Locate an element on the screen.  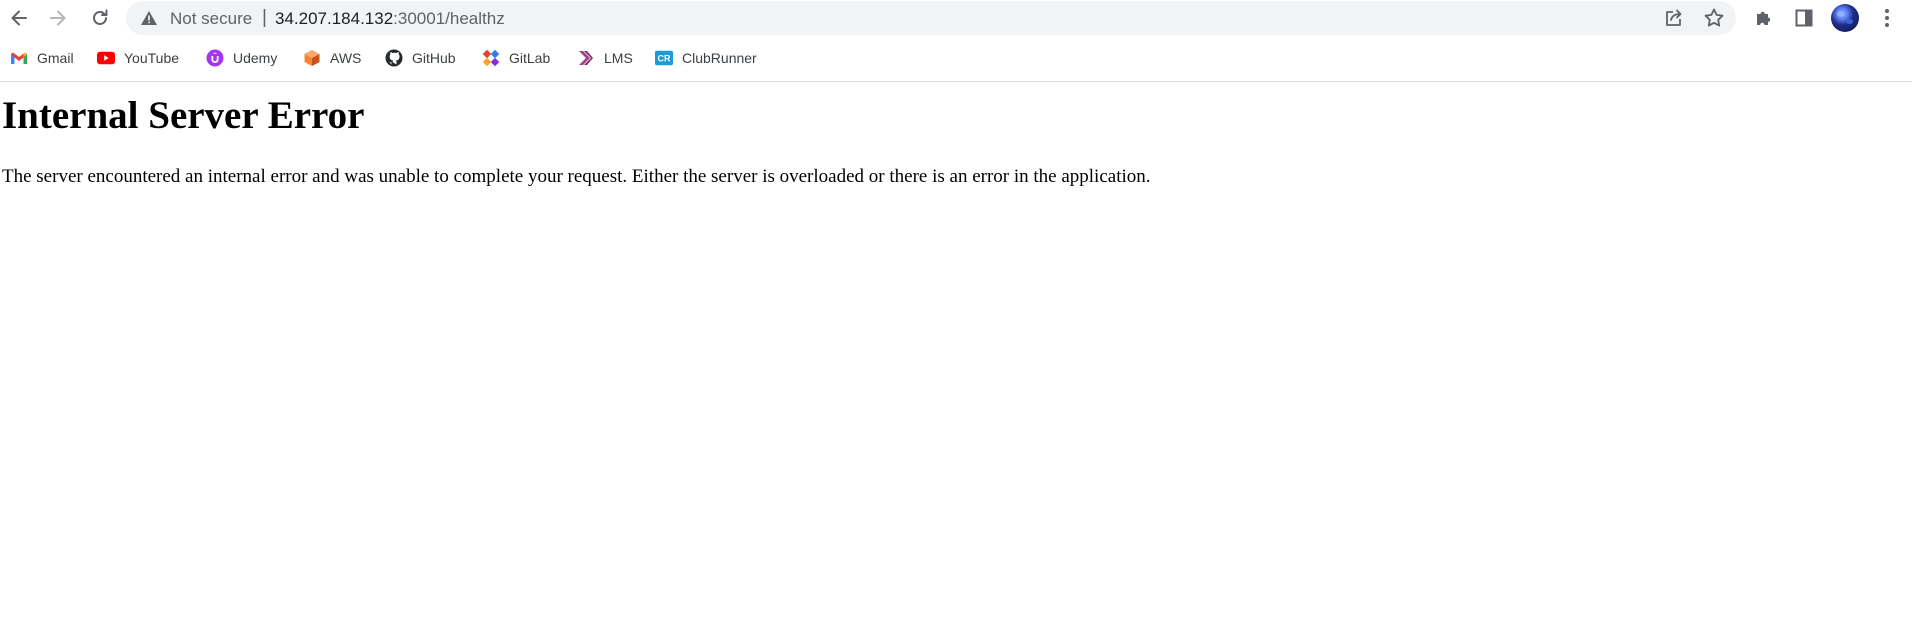
bookmark-gitlab: GitLab is located at coordinates (516, 58).